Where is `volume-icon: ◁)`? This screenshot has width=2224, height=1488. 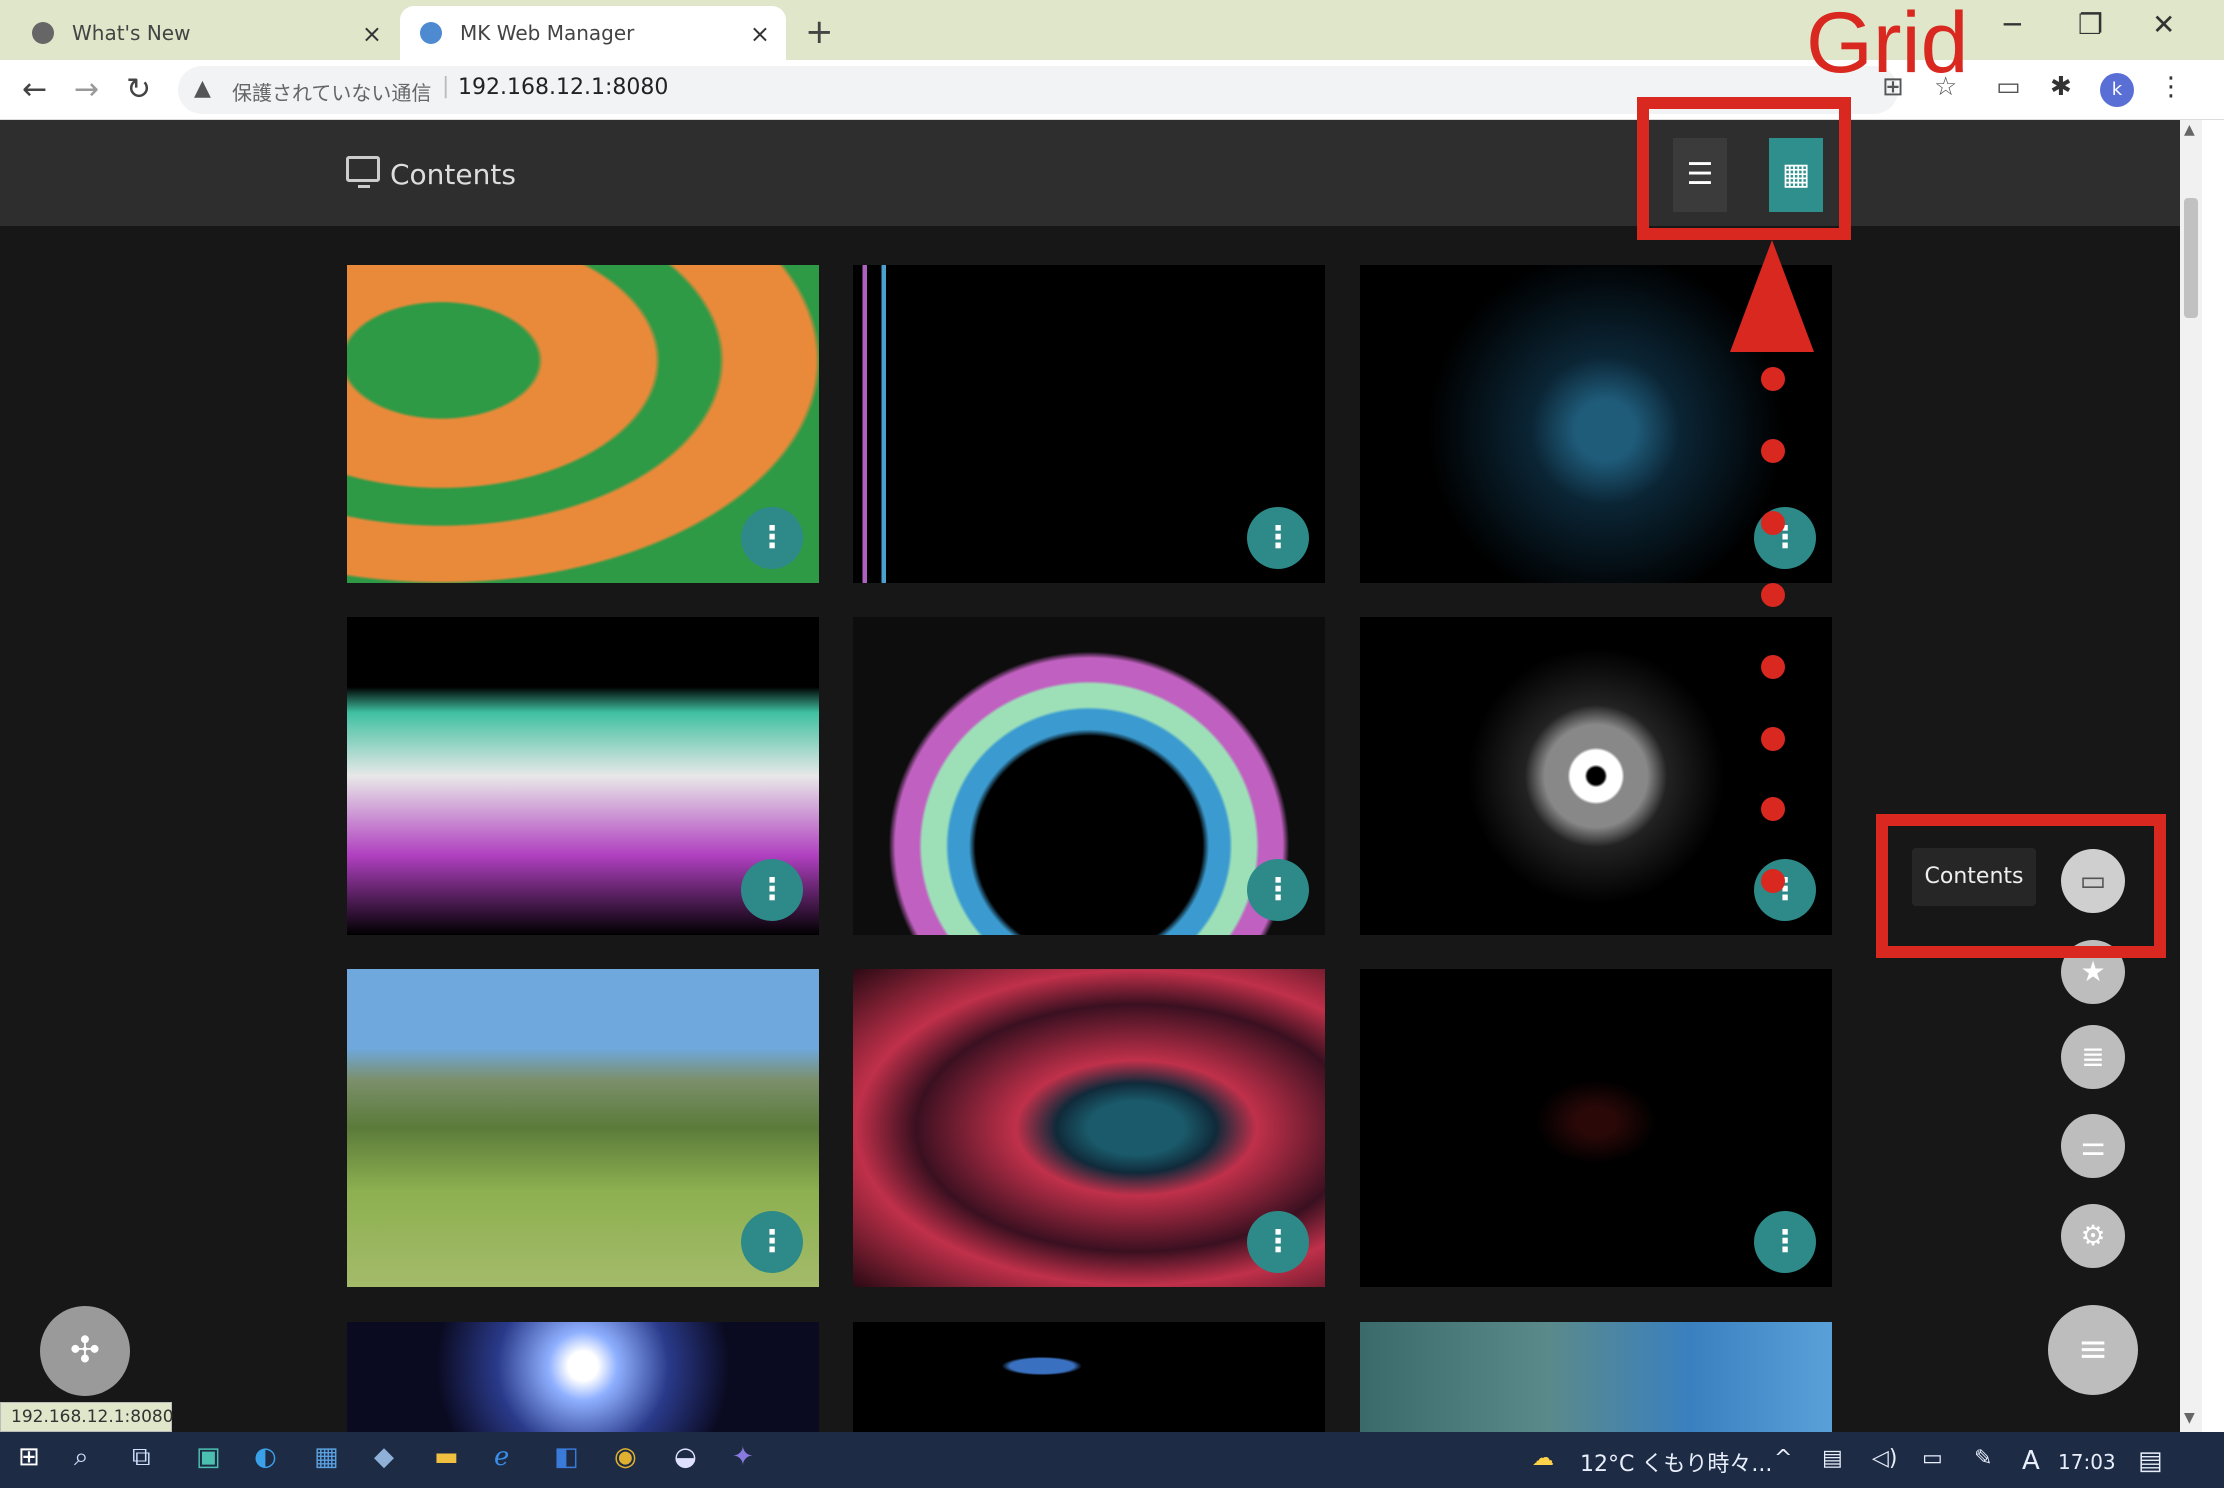 volume-icon: ◁) is located at coordinates (1885, 1458).